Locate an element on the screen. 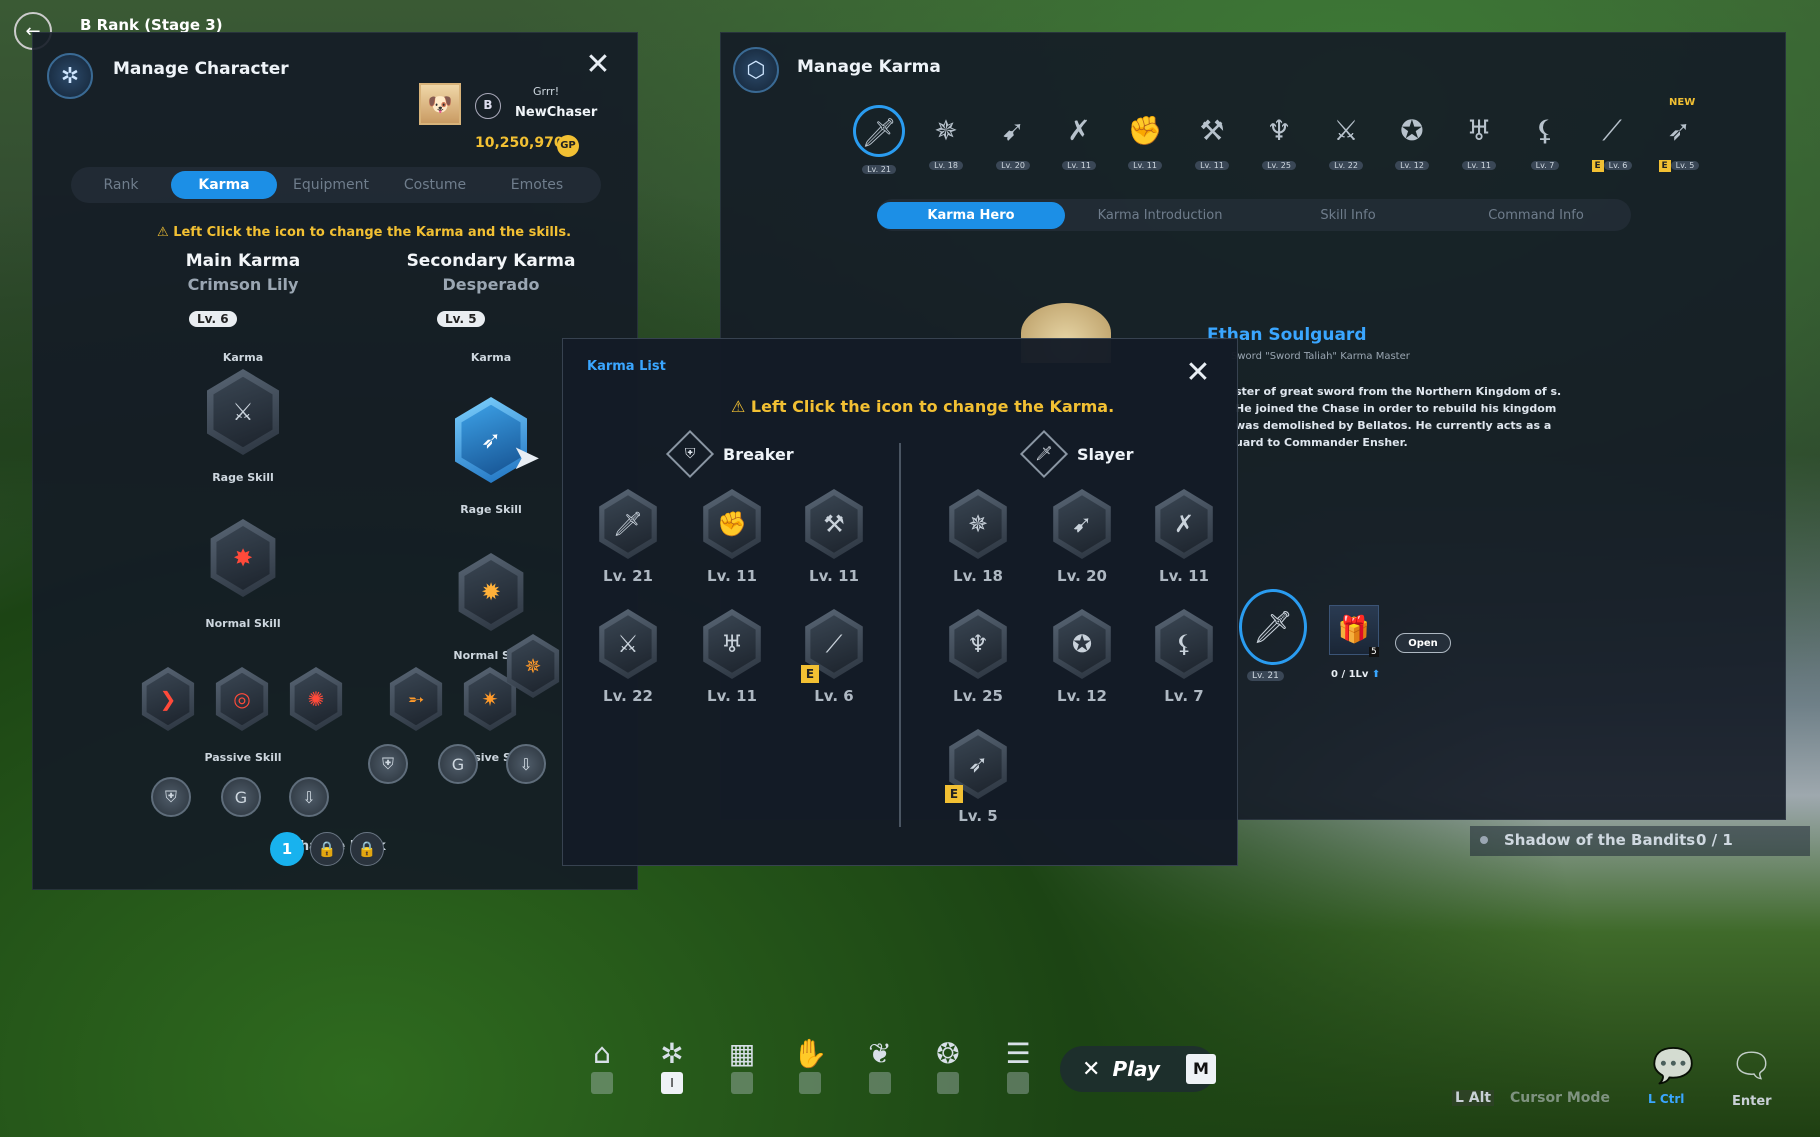  speech-icon: 🗨 is located at coordinates (1751, 1066).